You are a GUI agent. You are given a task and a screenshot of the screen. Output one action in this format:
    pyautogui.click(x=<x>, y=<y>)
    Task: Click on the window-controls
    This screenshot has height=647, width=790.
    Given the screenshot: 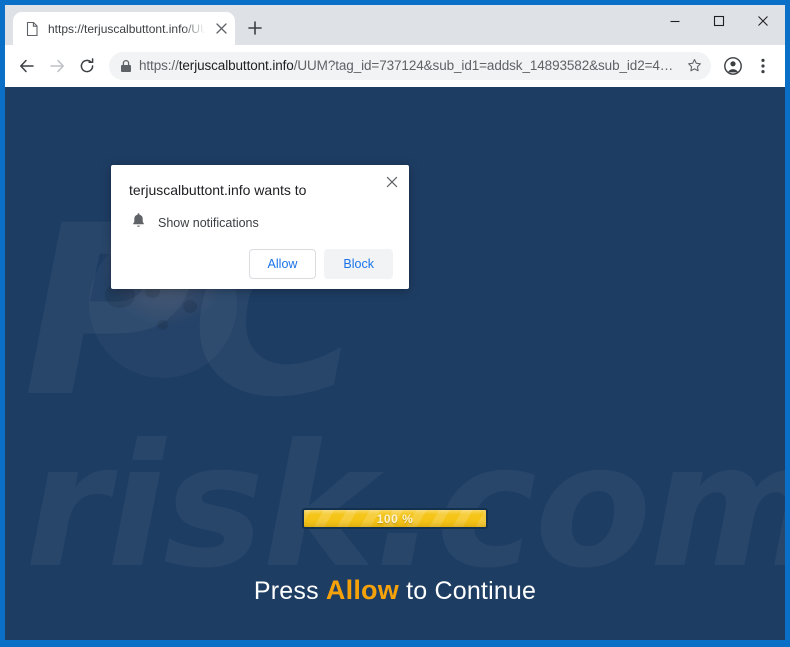 What is the action you would take?
    pyautogui.click(x=719, y=21)
    